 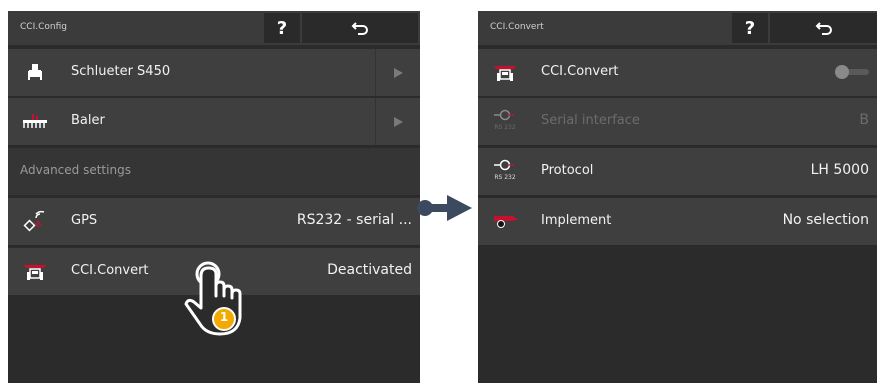 What do you see at coordinates (121, 71) in the screenshot?
I see `list-item-label: Schlueter S450` at bounding box center [121, 71].